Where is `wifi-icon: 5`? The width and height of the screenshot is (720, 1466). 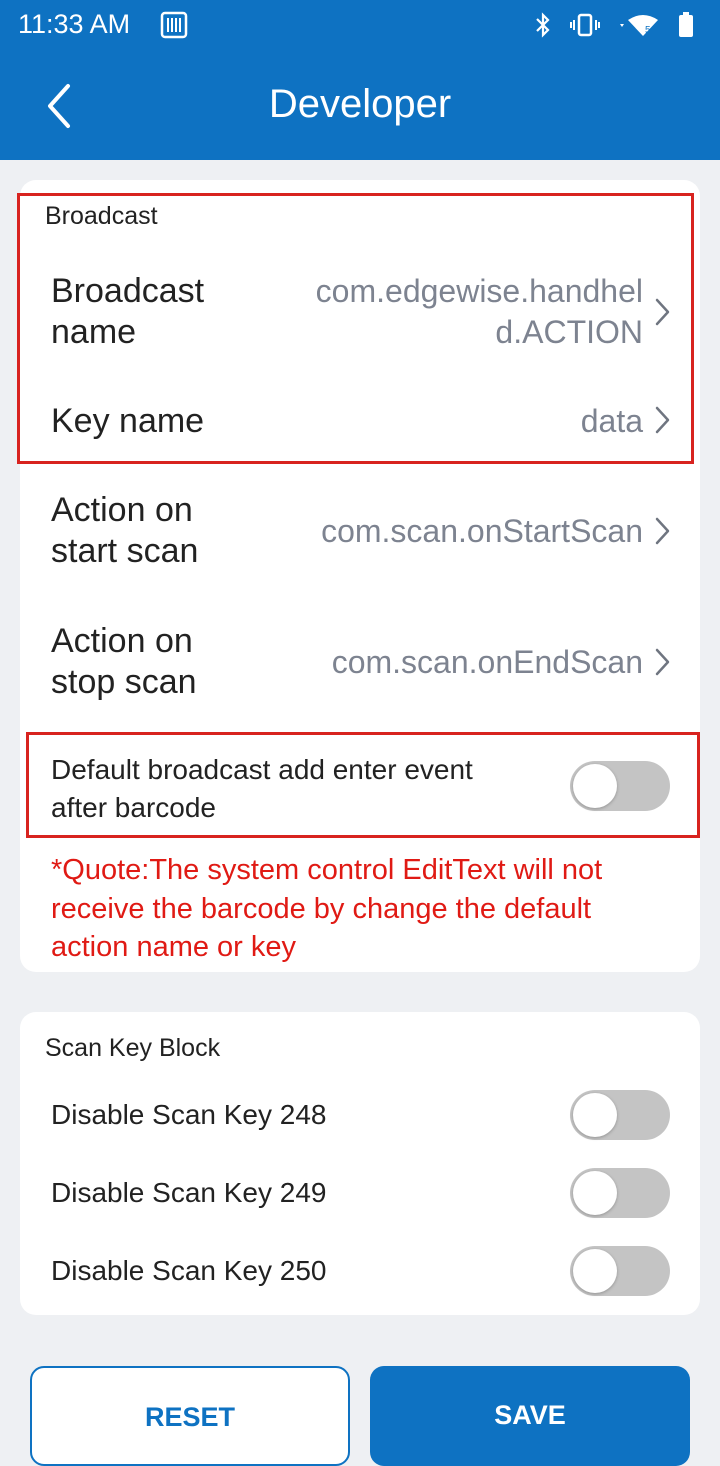
wifi-icon: 5 is located at coordinates (639, 25).